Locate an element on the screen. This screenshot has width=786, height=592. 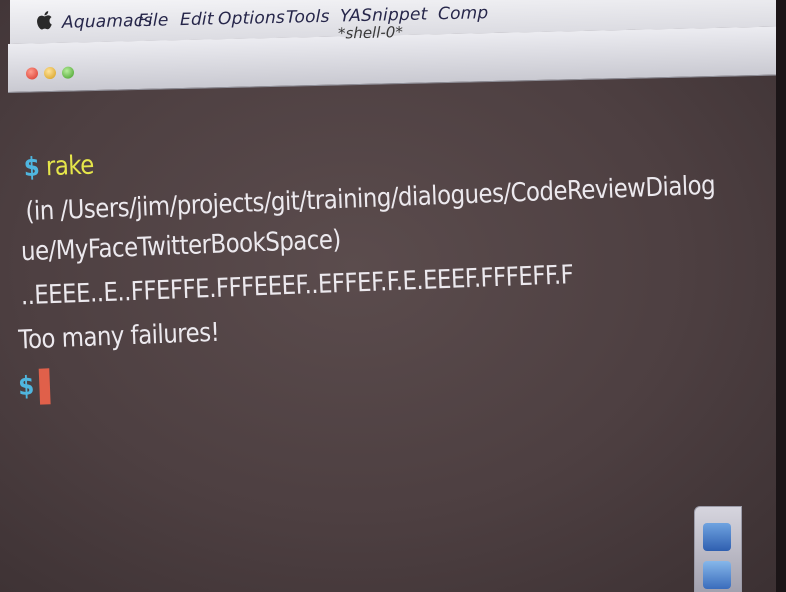
finder-icon is located at coordinates (717, 537).